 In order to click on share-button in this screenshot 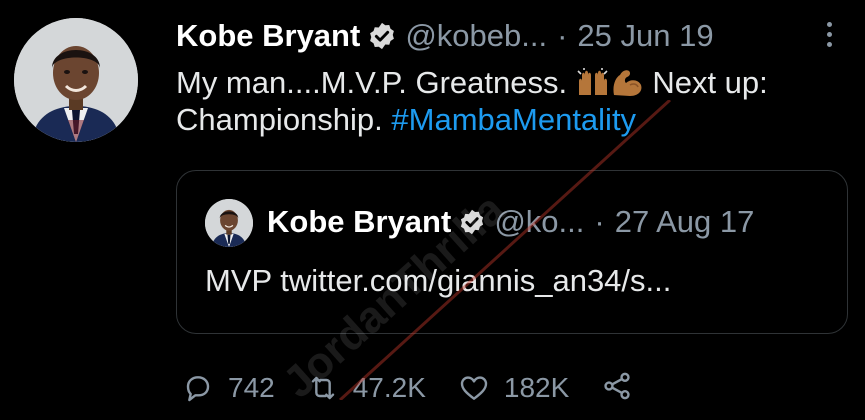, I will do `click(617, 388)`.